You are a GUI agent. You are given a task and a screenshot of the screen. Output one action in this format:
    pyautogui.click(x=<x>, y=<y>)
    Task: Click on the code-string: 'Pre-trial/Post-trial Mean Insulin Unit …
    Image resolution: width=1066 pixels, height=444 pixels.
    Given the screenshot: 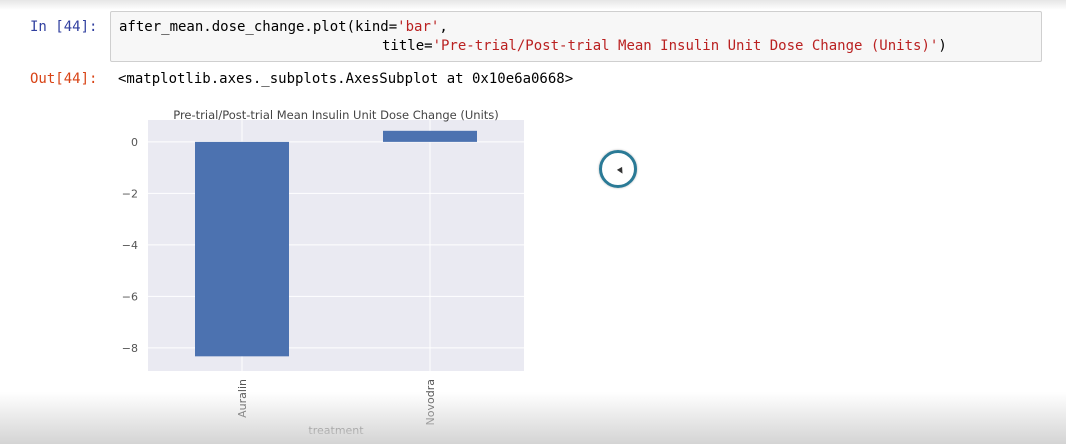 What is the action you would take?
    pyautogui.click(x=685, y=46)
    